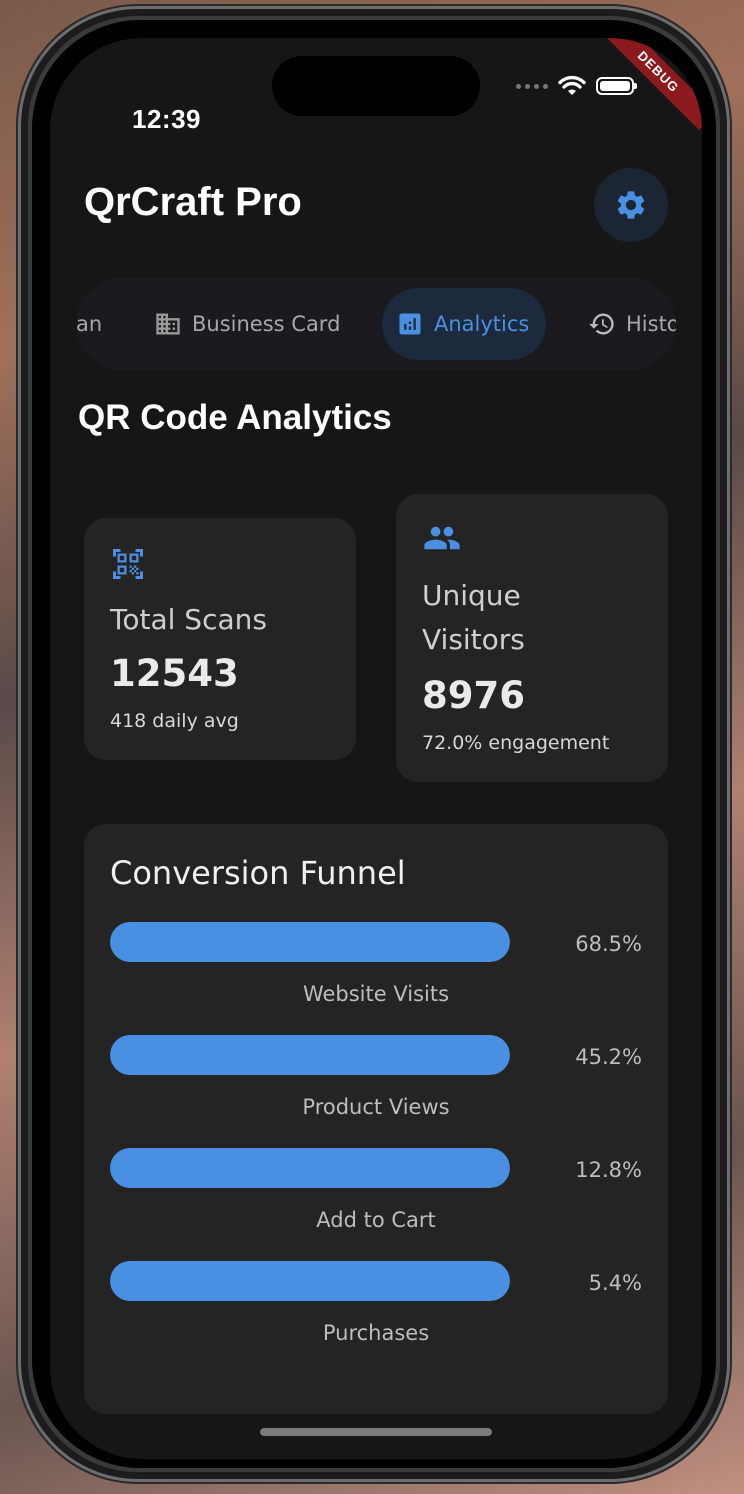 This screenshot has height=1494, width=744. What do you see at coordinates (235, 417) in the screenshot?
I see `page-title: QR Code Analytics` at bounding box center [235, 417].